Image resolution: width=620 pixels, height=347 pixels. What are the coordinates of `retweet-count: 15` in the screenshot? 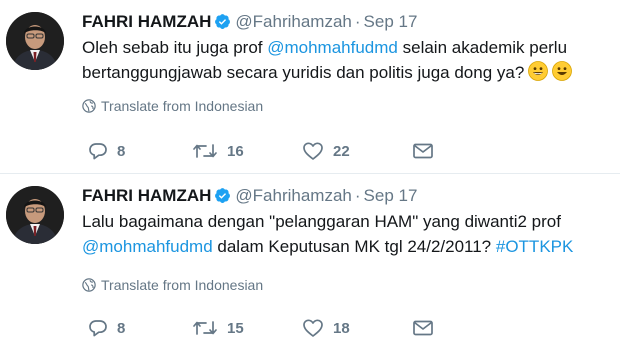 It's located at (235, 328).